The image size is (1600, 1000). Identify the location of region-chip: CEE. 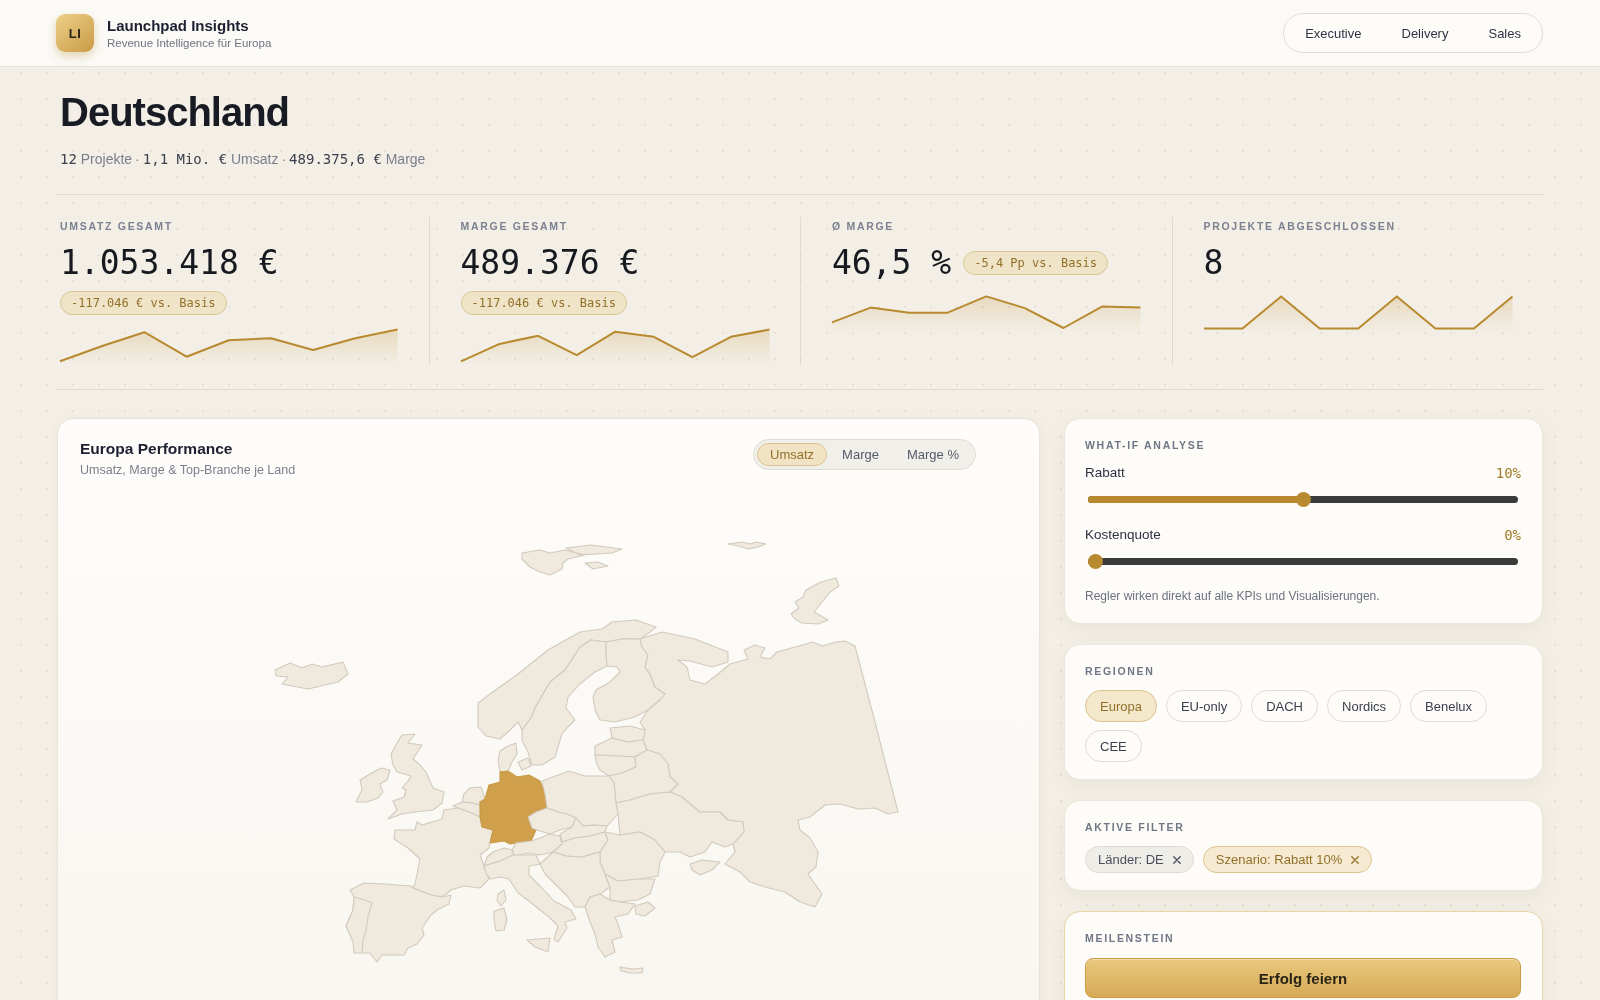
(1113, 746).